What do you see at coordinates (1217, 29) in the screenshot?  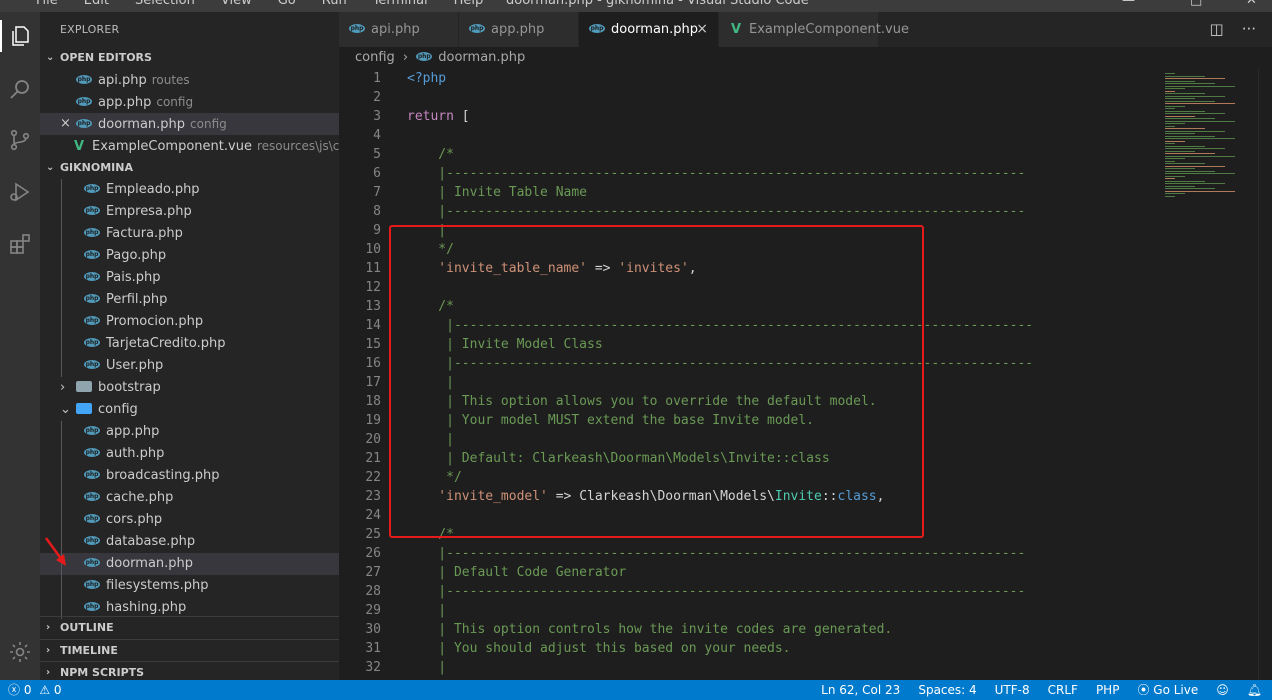 I see `split-editor-icon: ◫` at bounding box center [1217, 29].